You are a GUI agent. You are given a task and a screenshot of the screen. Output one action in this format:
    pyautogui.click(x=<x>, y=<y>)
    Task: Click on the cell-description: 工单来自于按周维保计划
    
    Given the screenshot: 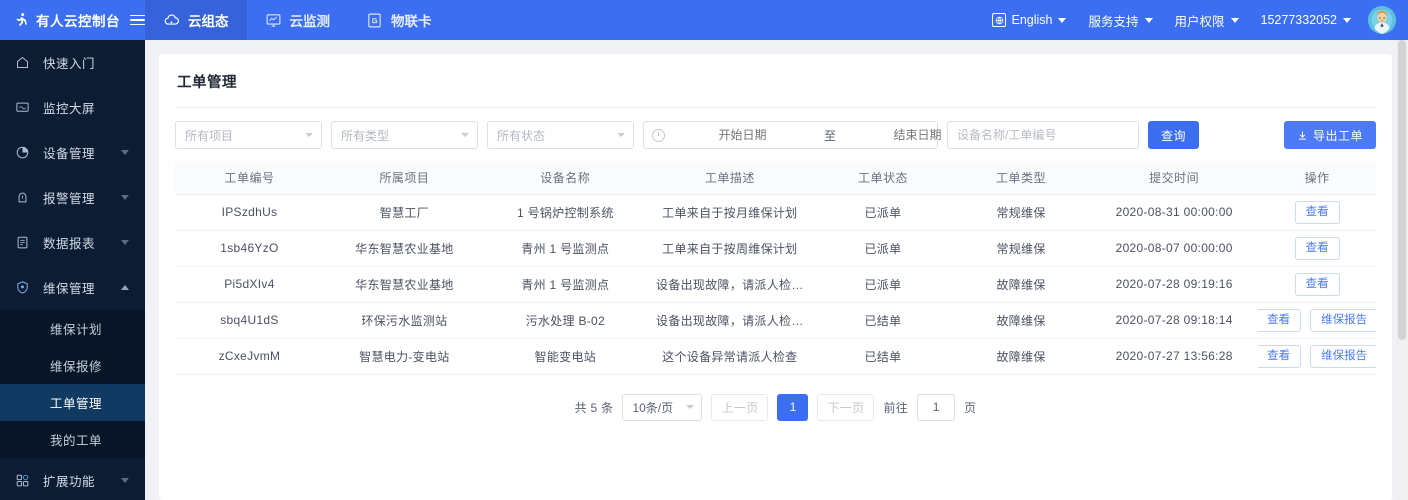 What is the action you would take?
    pyautogui.click(x=729, y=248)
    